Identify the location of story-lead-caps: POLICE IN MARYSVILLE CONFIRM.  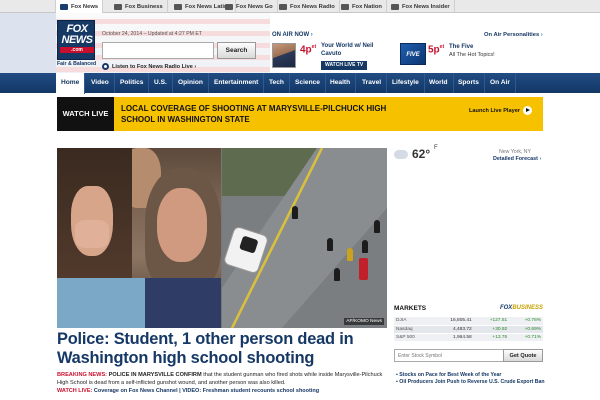
(155, 375).